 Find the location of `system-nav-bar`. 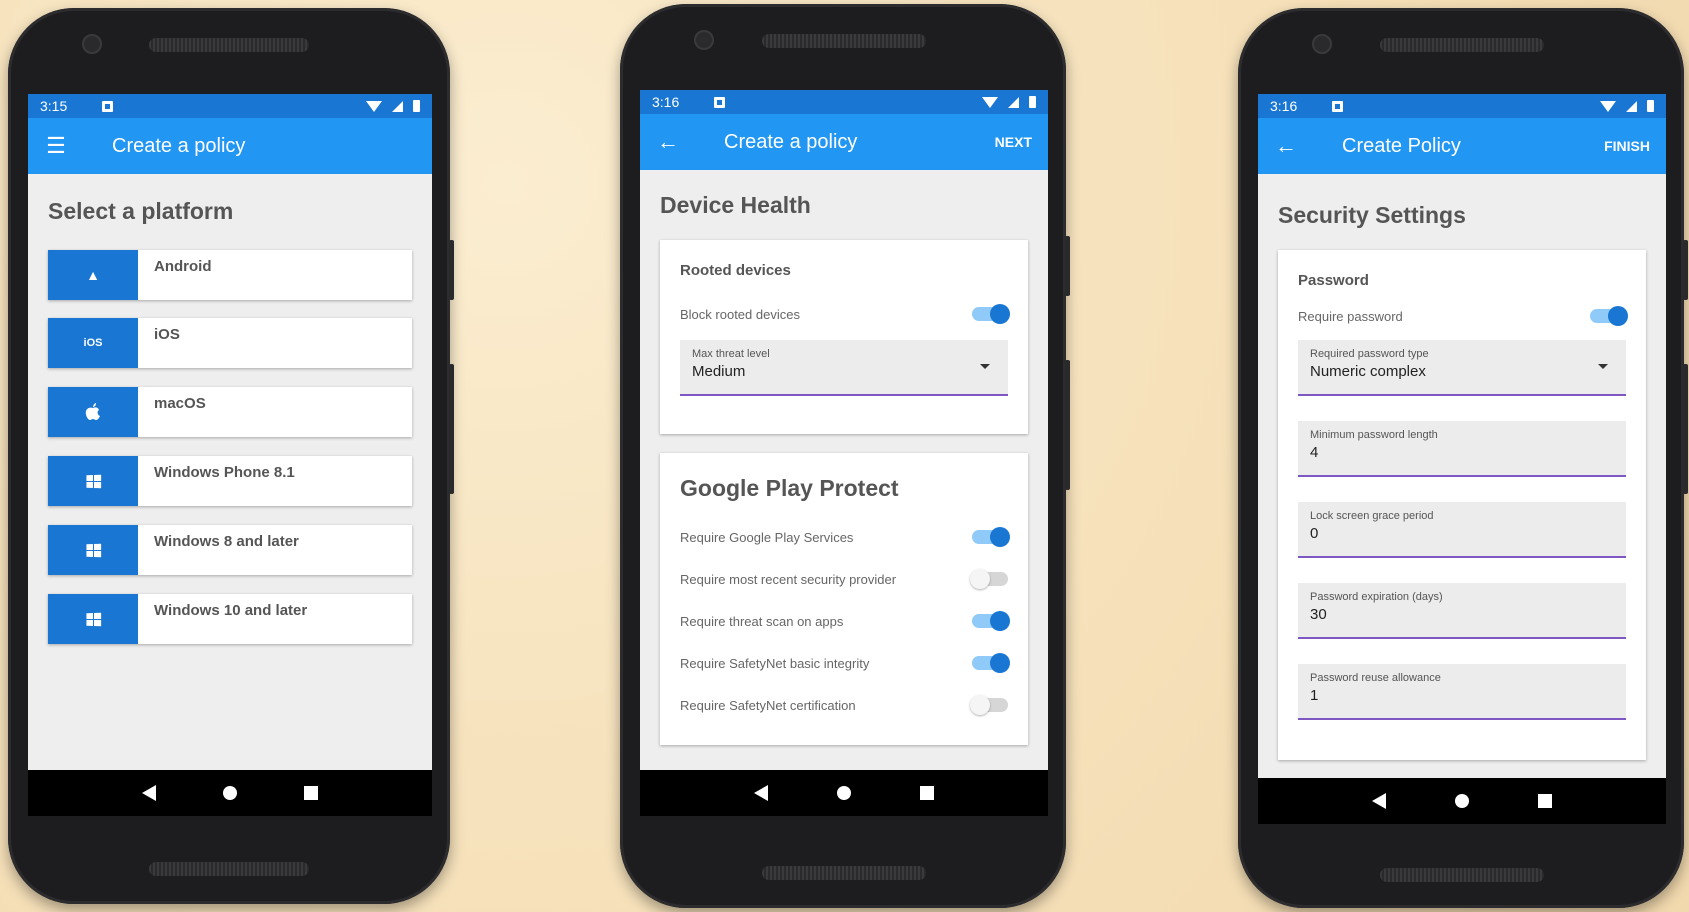

system-nav-bar is located at coordinates (1462, 801).